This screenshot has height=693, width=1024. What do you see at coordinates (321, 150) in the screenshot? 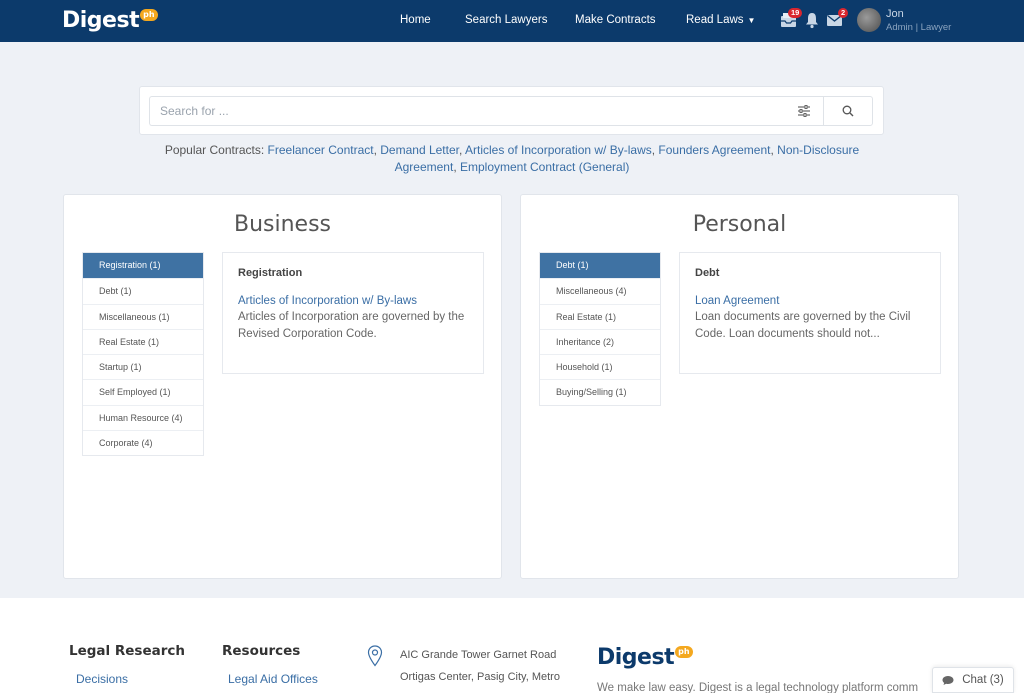
I see `popular-freelancer: Freelancer Contract` at bounding box center [321, 150].